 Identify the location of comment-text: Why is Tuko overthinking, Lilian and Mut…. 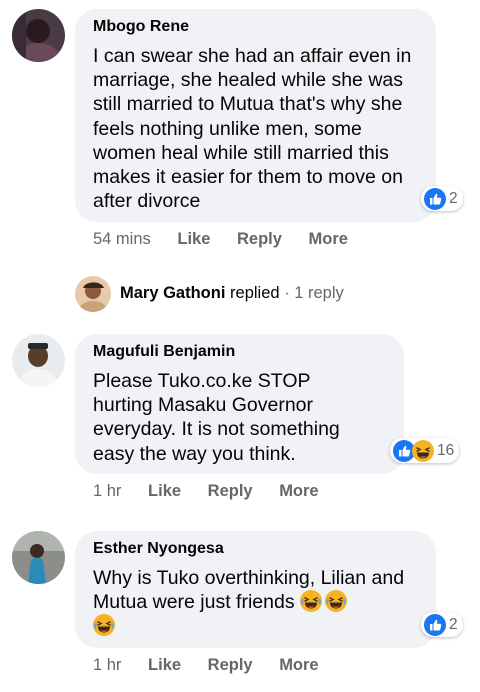
(258, 602).